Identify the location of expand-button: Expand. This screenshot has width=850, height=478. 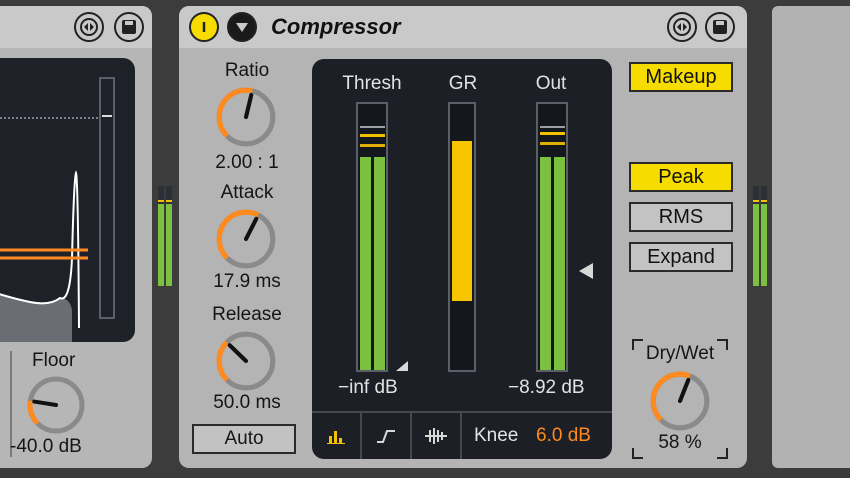
(681, 257).